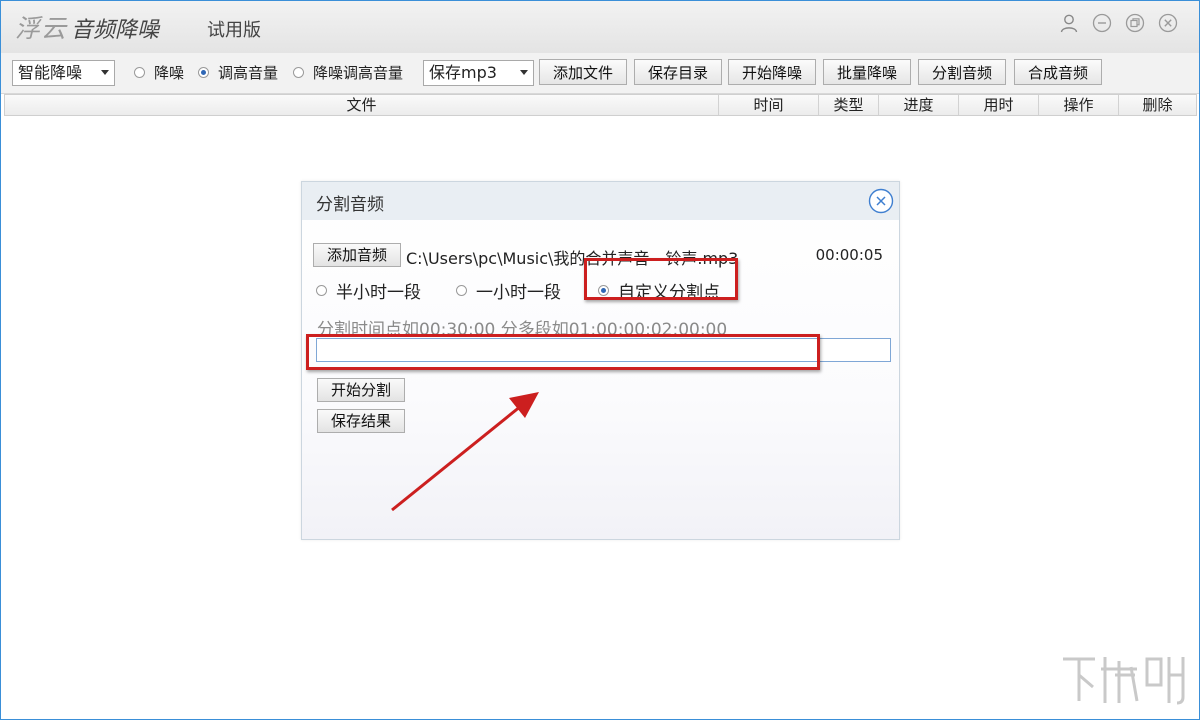 The image size is (1200, 720). What do you see at coordinates (600, 27) in the screenshot?
I see `title-bar: 浮云 音频降噪 试用版` at bounding box center [600, 27].